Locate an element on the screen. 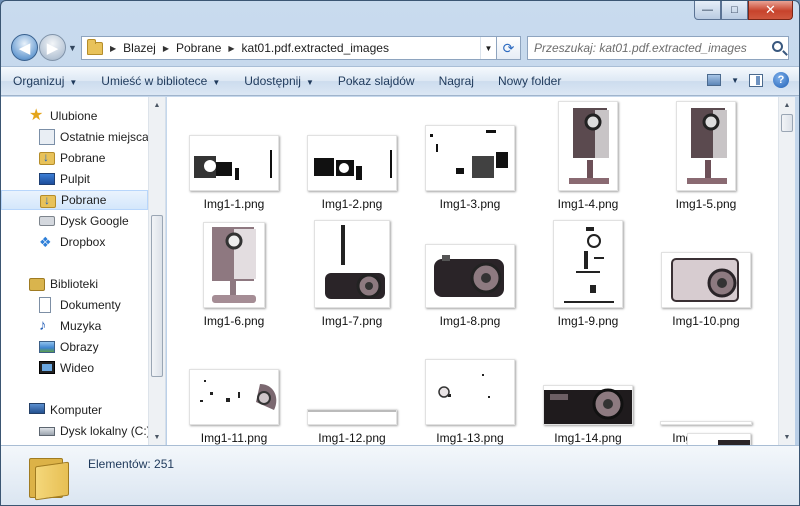 The height and width of the screenshot is (506, 800). file-thumbnail-partial is located at coordinates (719, 439).